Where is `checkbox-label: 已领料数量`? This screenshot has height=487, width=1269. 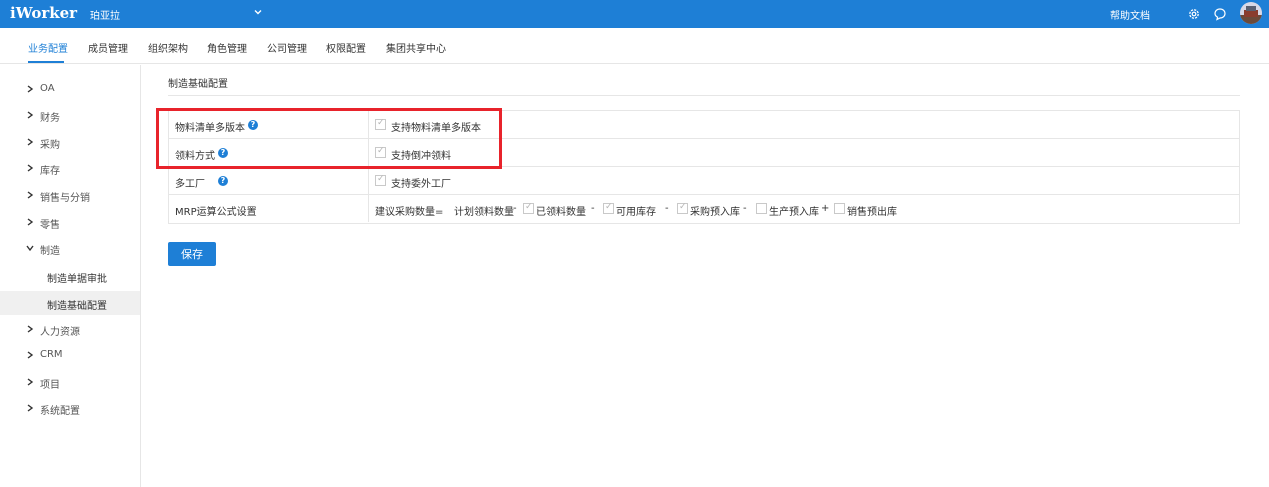
checkbox-label: 已领料数量 is located at coordinates (561, 212).